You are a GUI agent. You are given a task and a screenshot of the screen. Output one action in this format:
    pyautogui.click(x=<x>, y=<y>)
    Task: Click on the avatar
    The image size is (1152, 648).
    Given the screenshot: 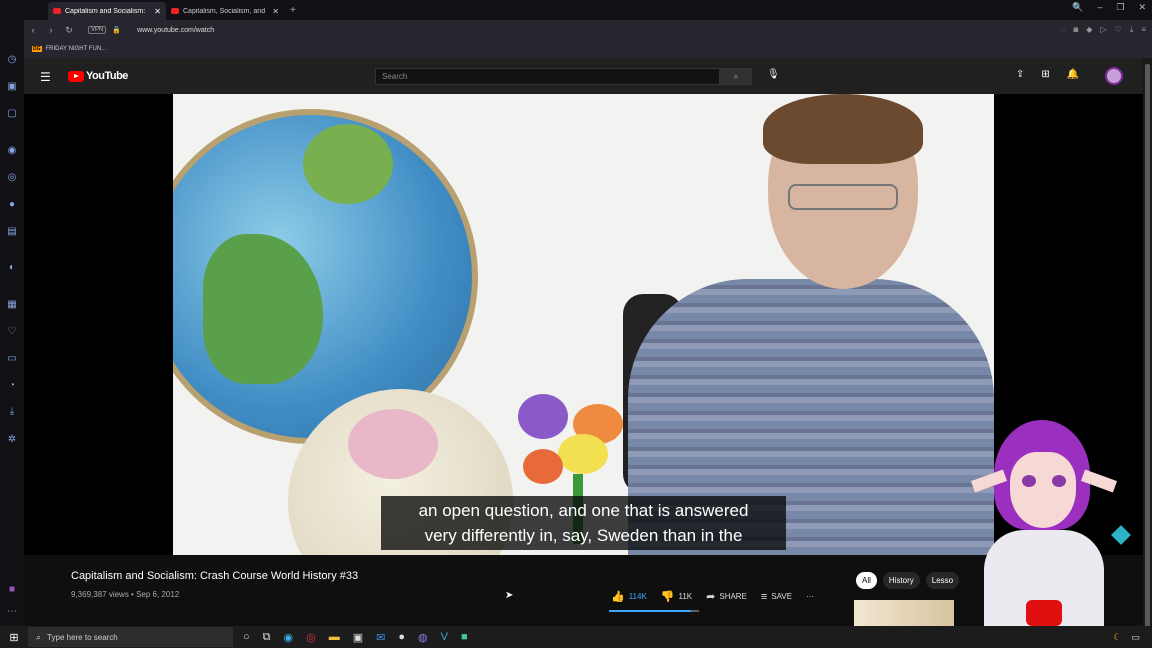 What is the action you would take?
    pyautogui.click(x=1114, y=76)
    